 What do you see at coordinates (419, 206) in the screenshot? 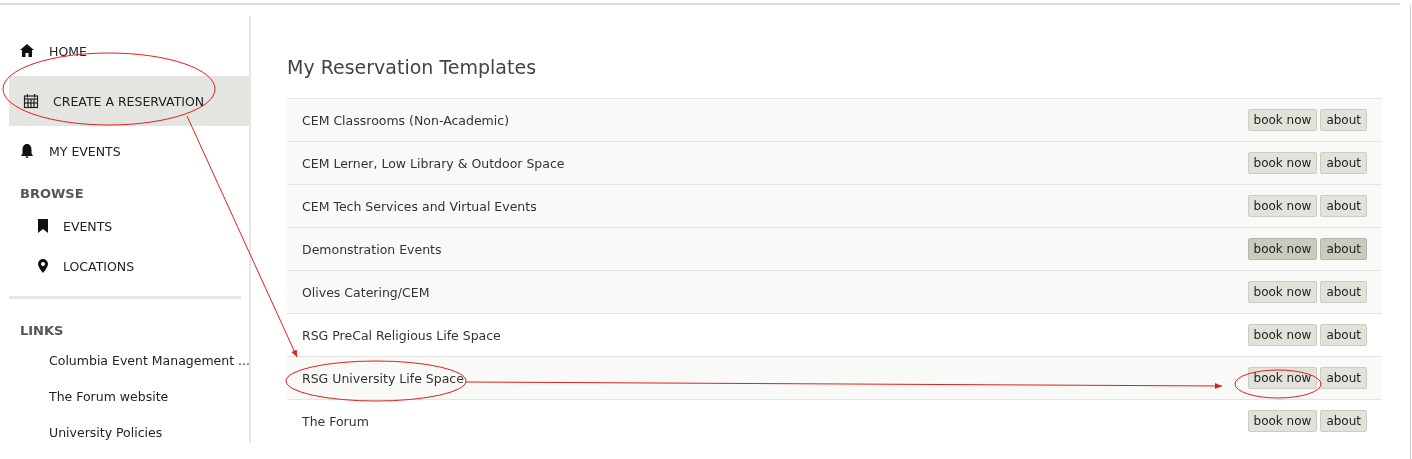
I see `template-name: CEM Tech Services and Virtual Events` at bounding box center [419, 206].